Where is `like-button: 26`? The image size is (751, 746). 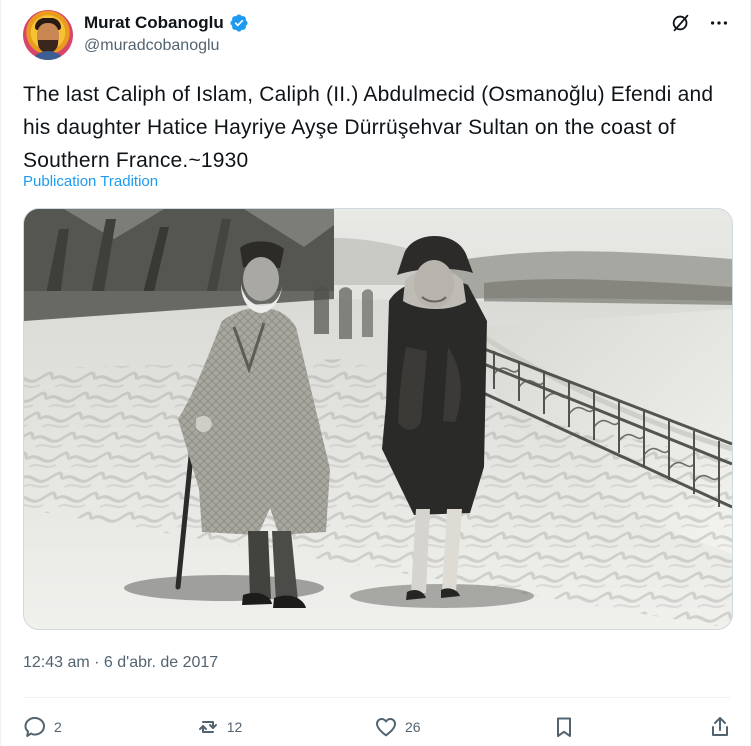 like-button: 26 is located at coordinates (397, 727).